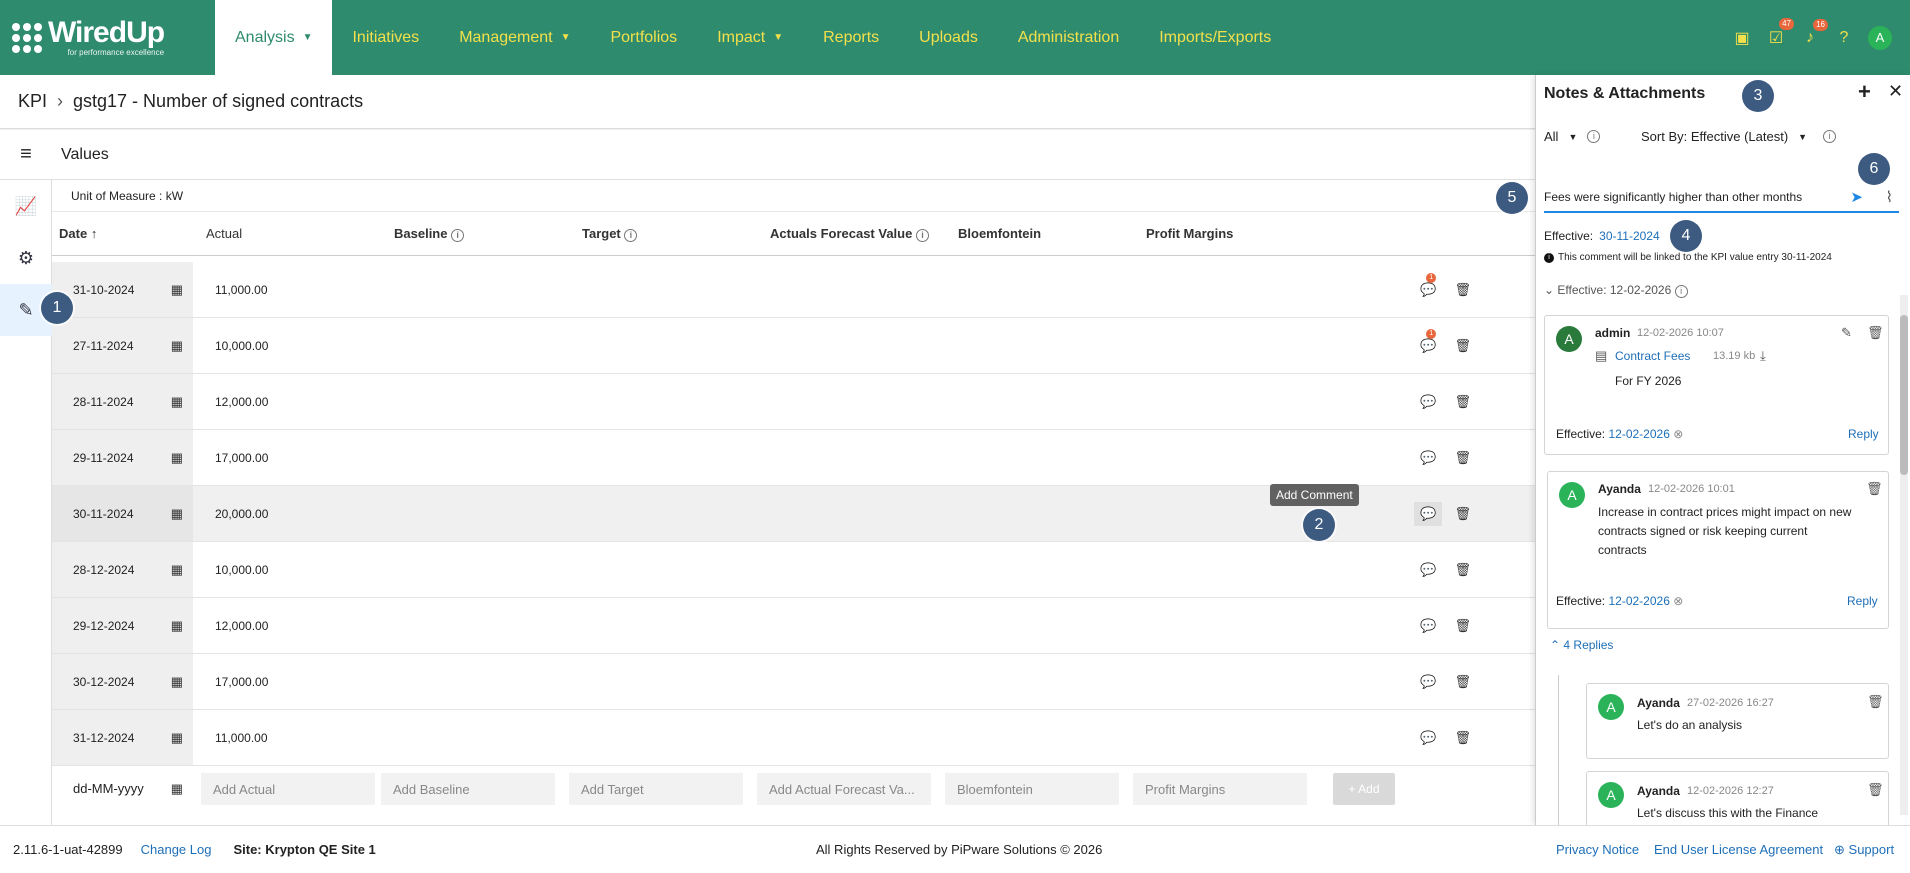 Image resolution: width=1910 pixels, height=873 pixels. I want to click on tasks-icon: ☑ 47, so click(1780, 32).